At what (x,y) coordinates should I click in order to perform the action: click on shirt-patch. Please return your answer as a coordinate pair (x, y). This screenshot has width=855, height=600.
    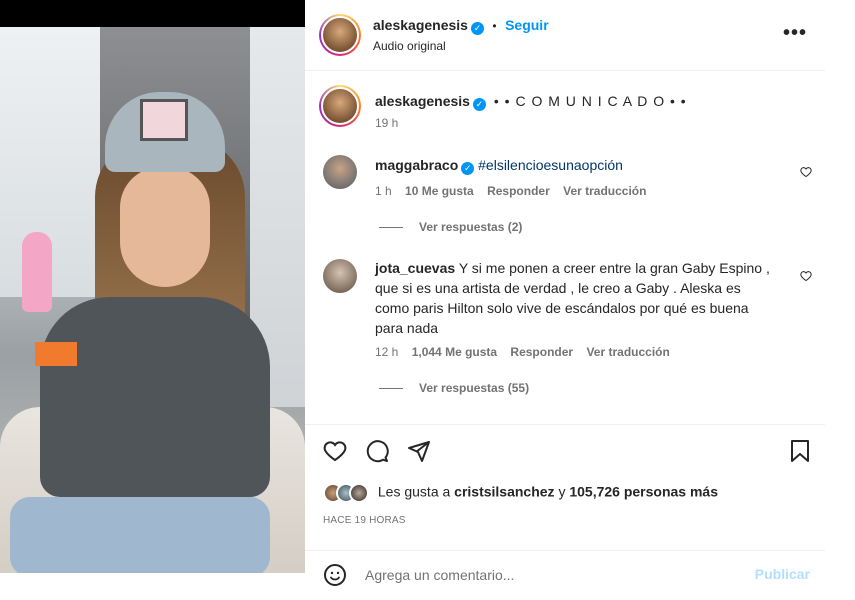
    Looking at the image, I should click on (56, 354).